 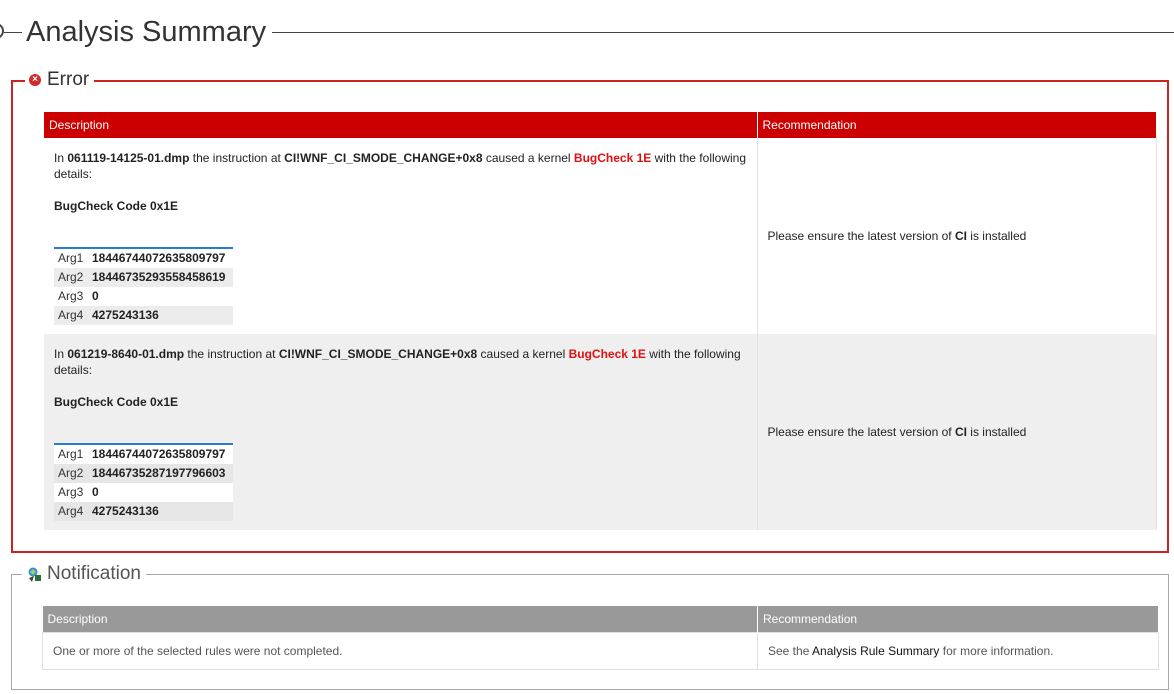 What do you see at coordinates (34, 574) in the screenshot?
I see `notification-icon` at bounding box center [34, 574].